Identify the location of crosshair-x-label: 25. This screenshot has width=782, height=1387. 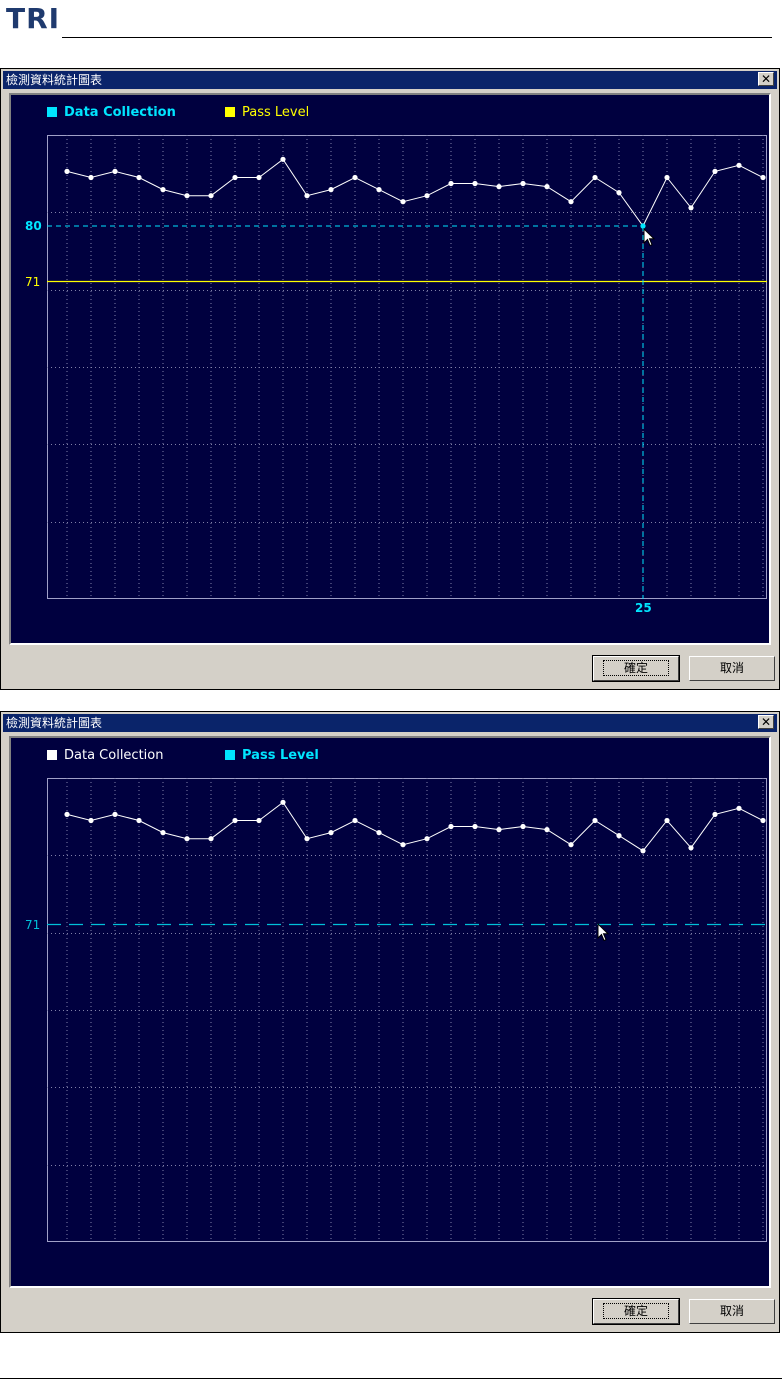
(643, 608).